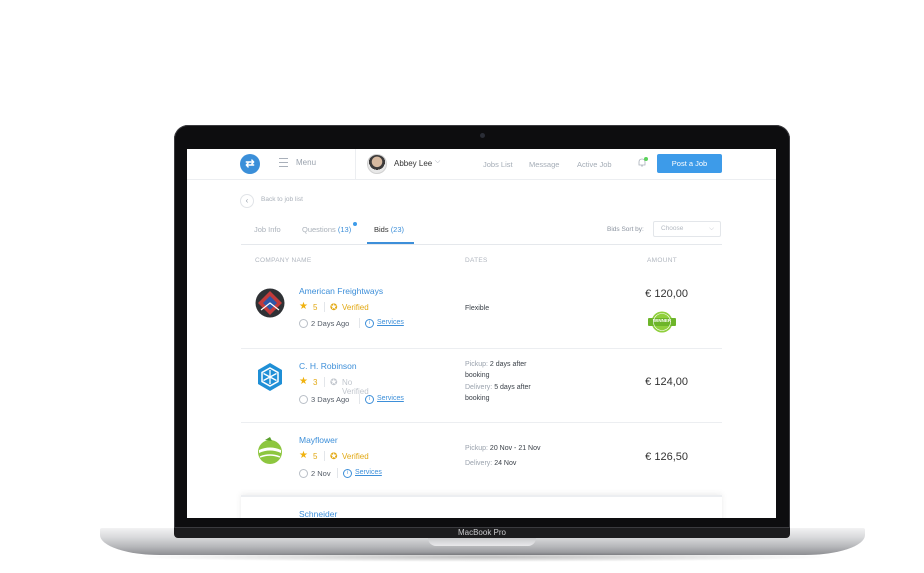 This screenshot has height=573, width=924. I want to click on tab-job-info: Job Info, so click(267, 229).